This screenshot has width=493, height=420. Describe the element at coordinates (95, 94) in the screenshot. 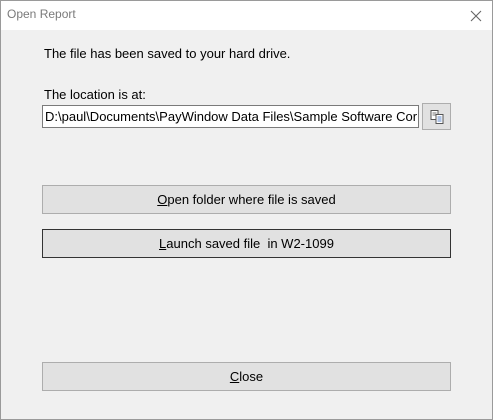

I see `location-label: The location is at:` at that location.